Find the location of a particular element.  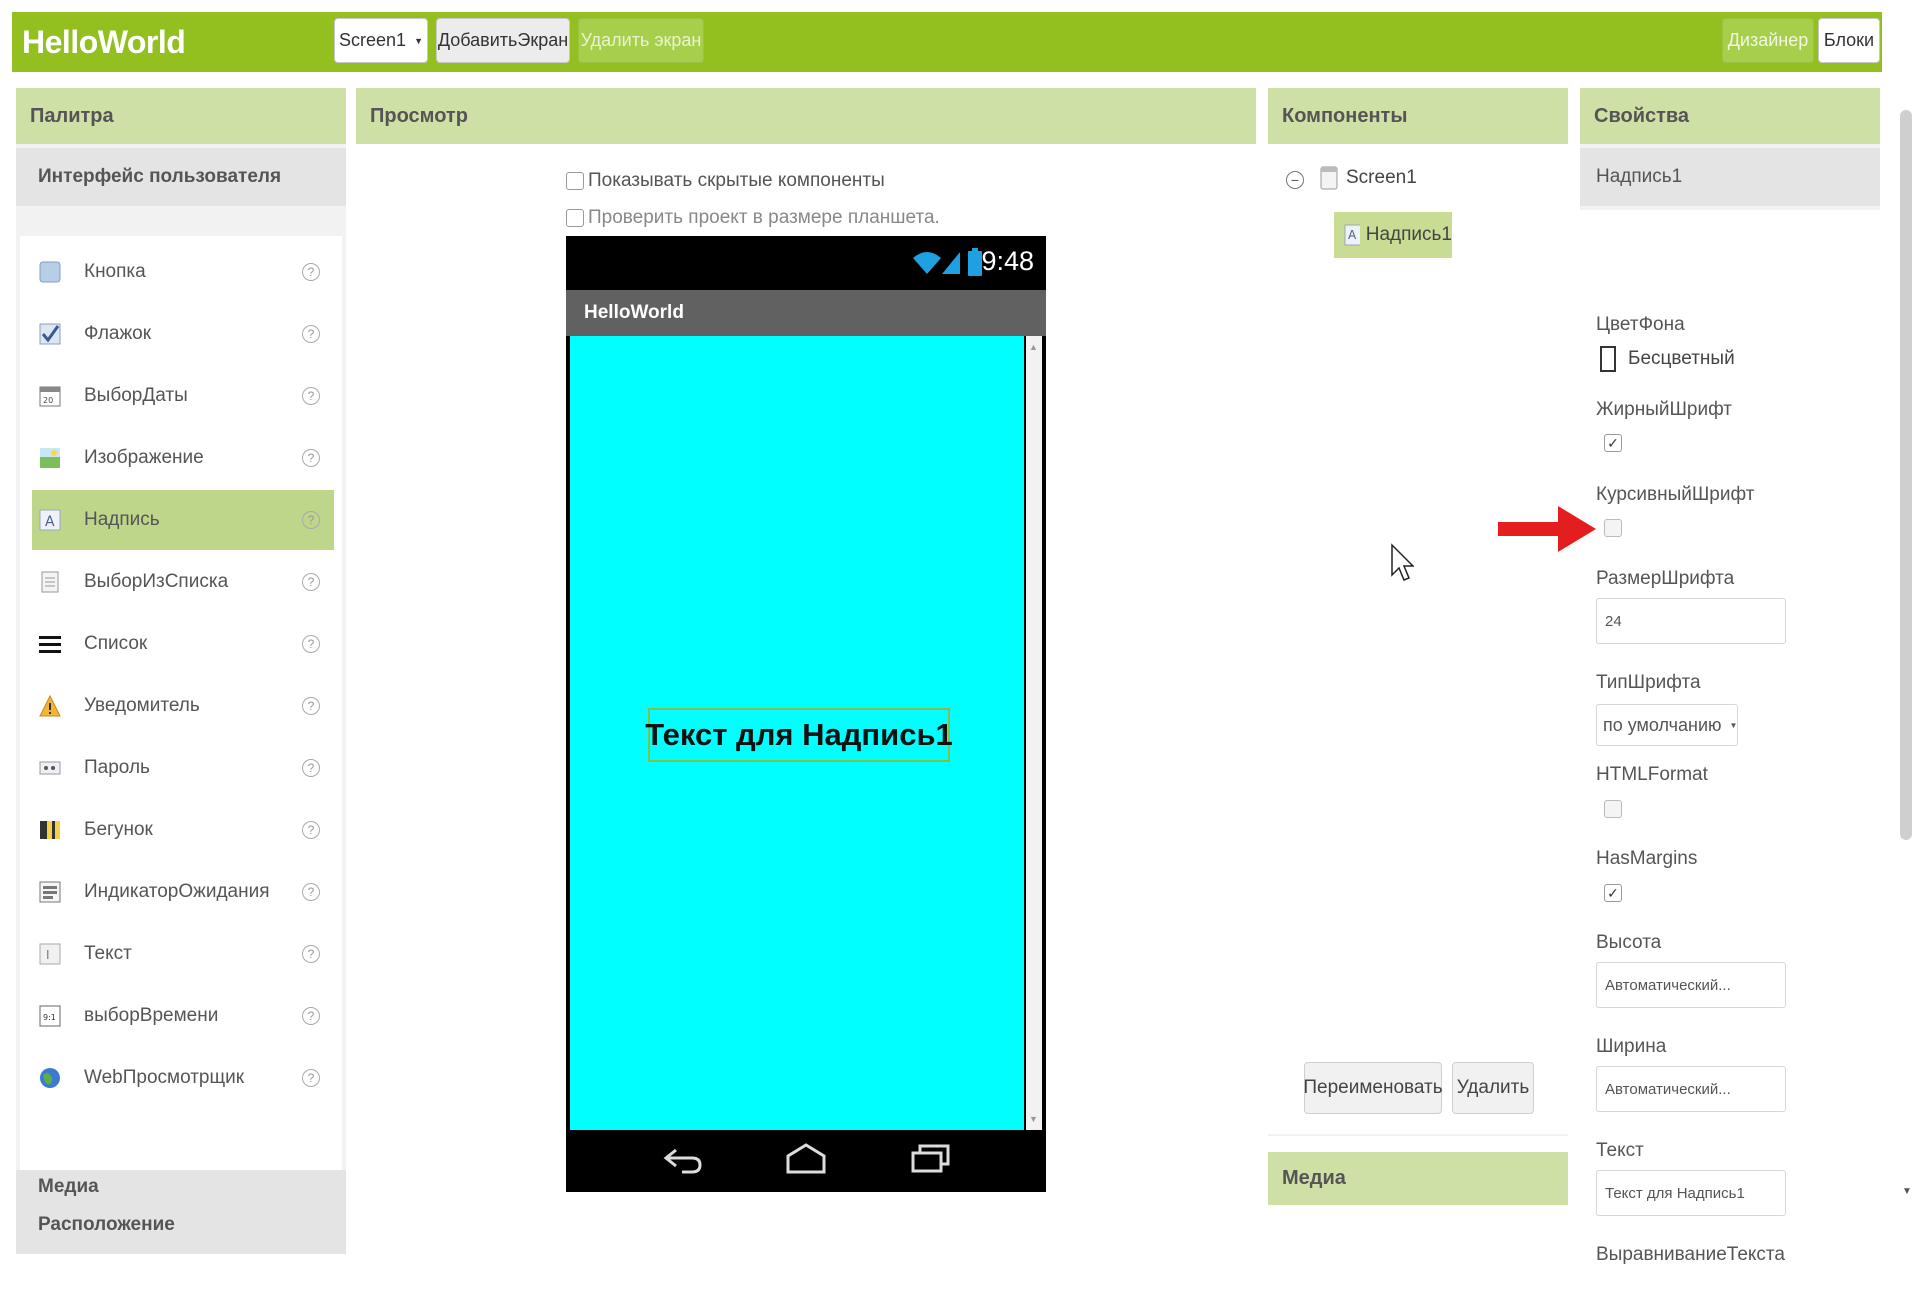

show-hidden-checkbox is located at coordinates (575, 181).